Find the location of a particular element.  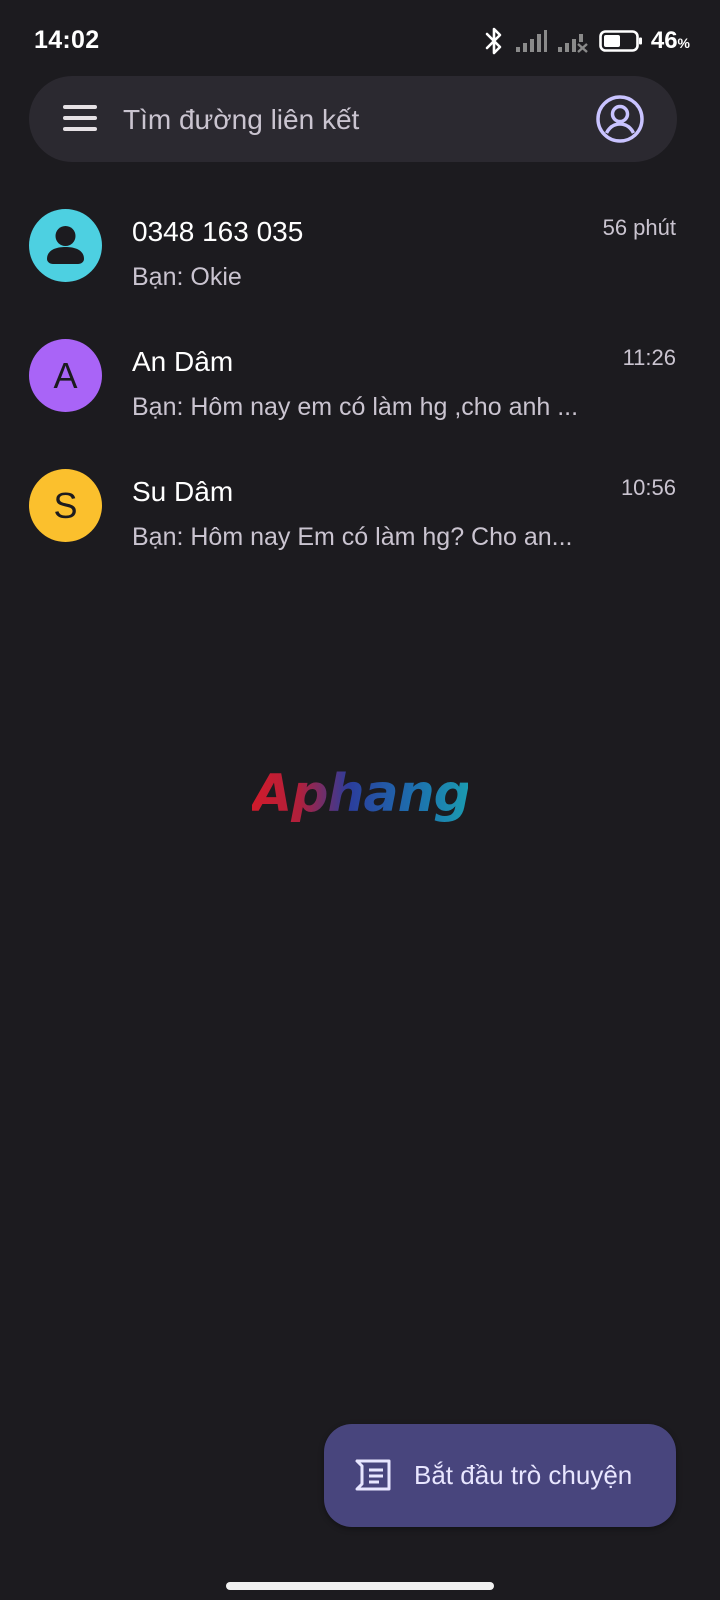

start-chat-button: Bắt đầu trò chuyện is located at coordinates (500, 1475).